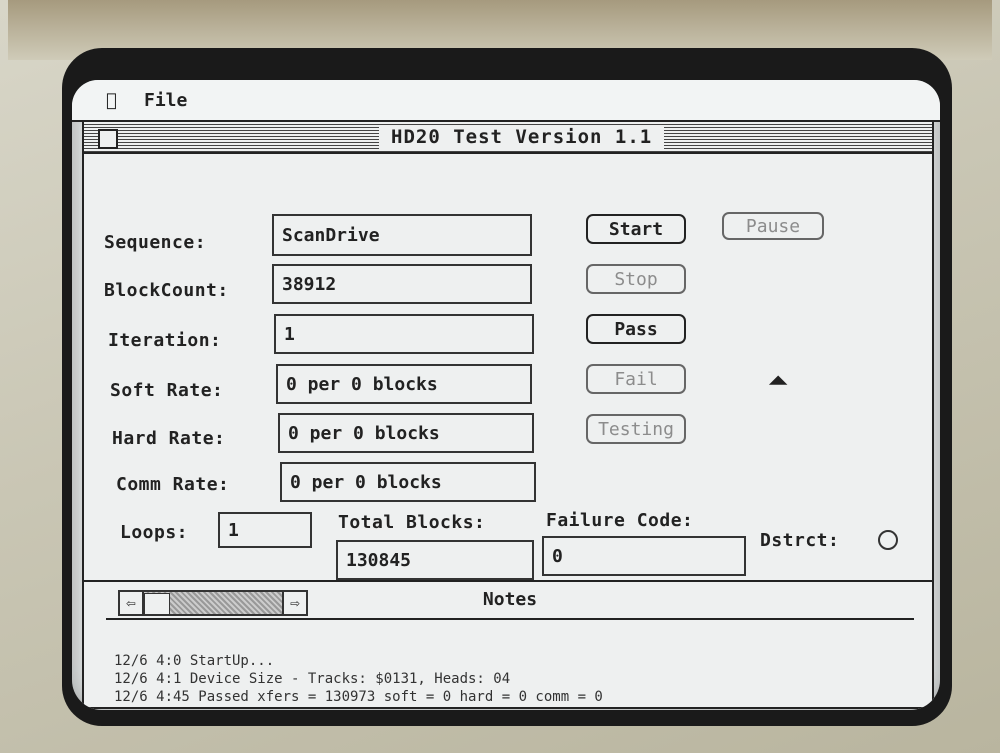 Image resolution: width=1000 pixels, height=753 pixels. I want to click on arrow-pointer-icon: ⏶, so click(778, 381).